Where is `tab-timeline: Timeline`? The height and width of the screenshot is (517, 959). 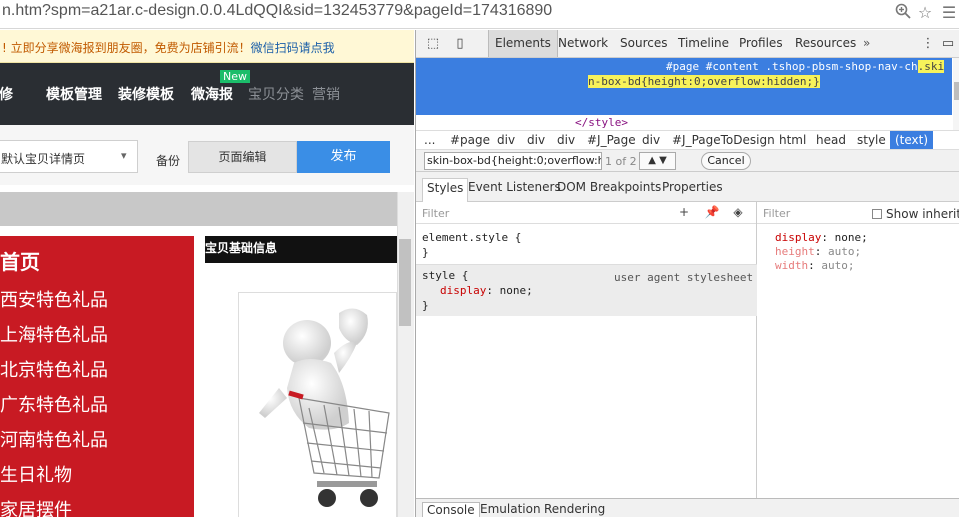 tab-timeline: Timeline is located at coordinates (703, 43).